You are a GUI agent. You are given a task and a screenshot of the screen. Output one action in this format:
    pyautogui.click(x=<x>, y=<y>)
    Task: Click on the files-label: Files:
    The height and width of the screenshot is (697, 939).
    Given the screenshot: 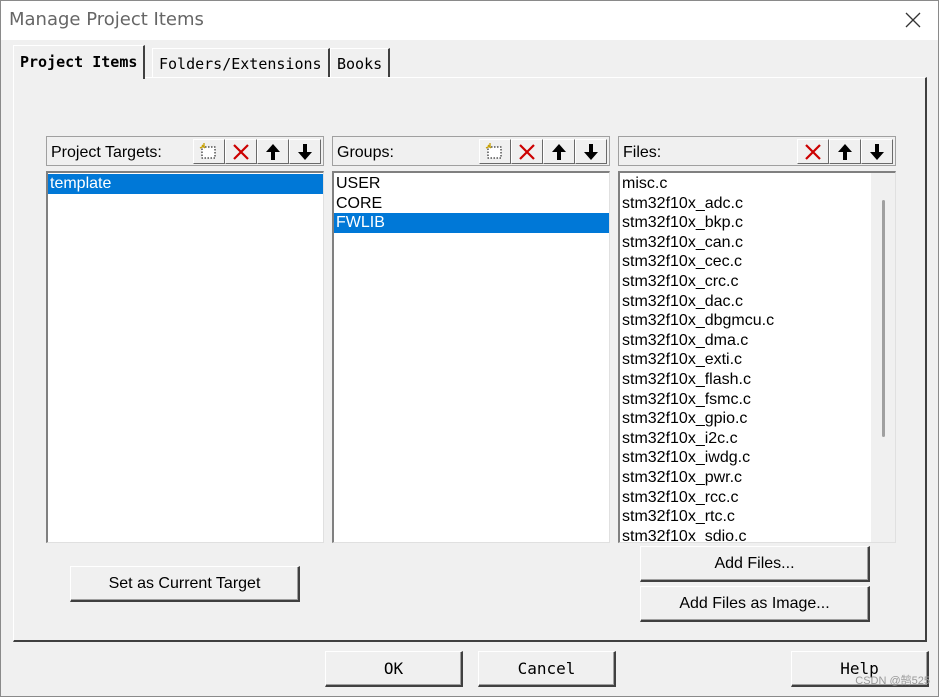 What is the action you would take?
    pyautogui.click(x=642, y=152)
    